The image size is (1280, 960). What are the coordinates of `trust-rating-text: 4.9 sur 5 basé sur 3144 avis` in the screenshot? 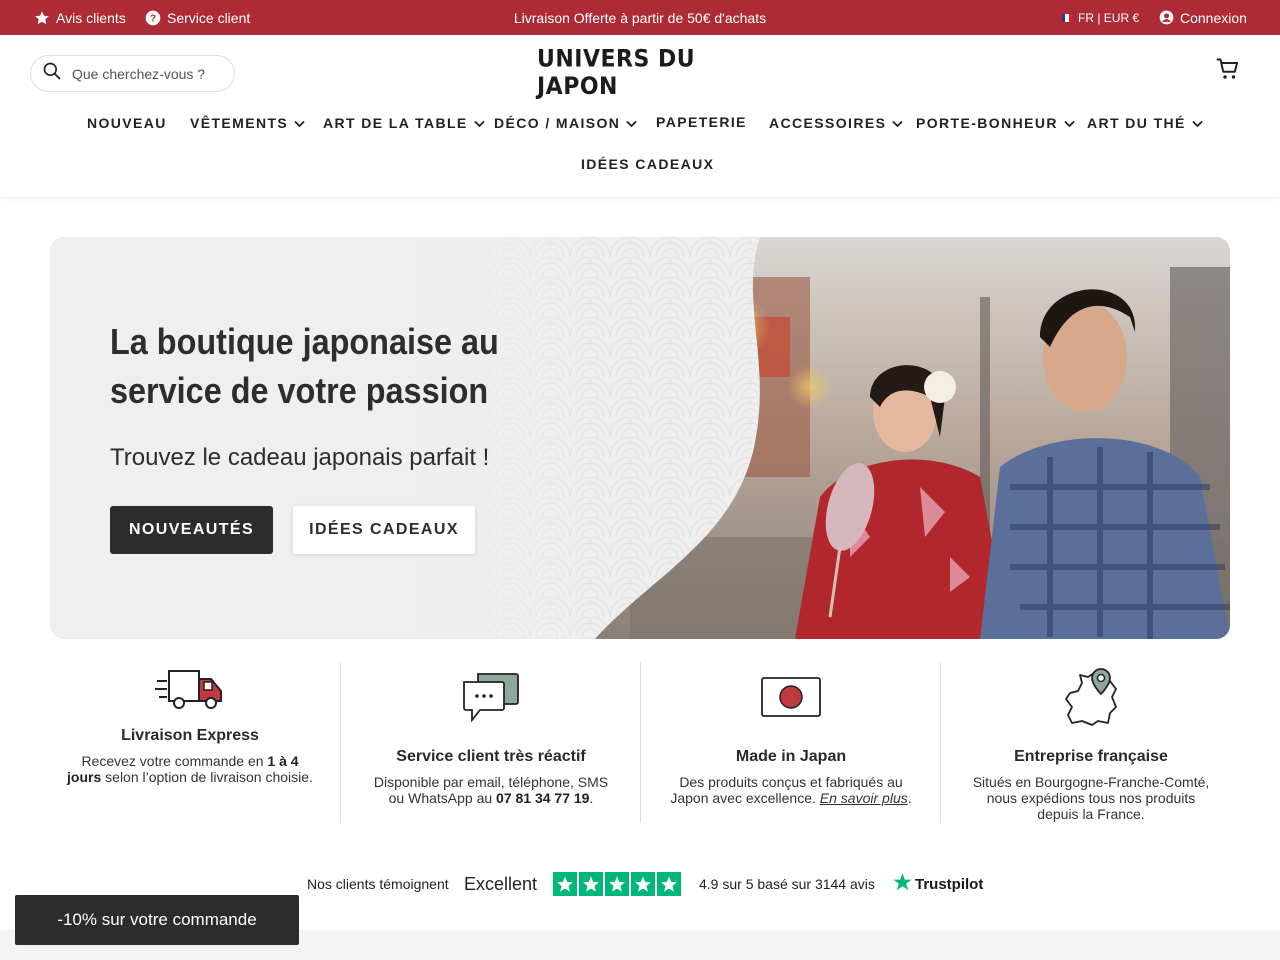 It's located at (787, 884).